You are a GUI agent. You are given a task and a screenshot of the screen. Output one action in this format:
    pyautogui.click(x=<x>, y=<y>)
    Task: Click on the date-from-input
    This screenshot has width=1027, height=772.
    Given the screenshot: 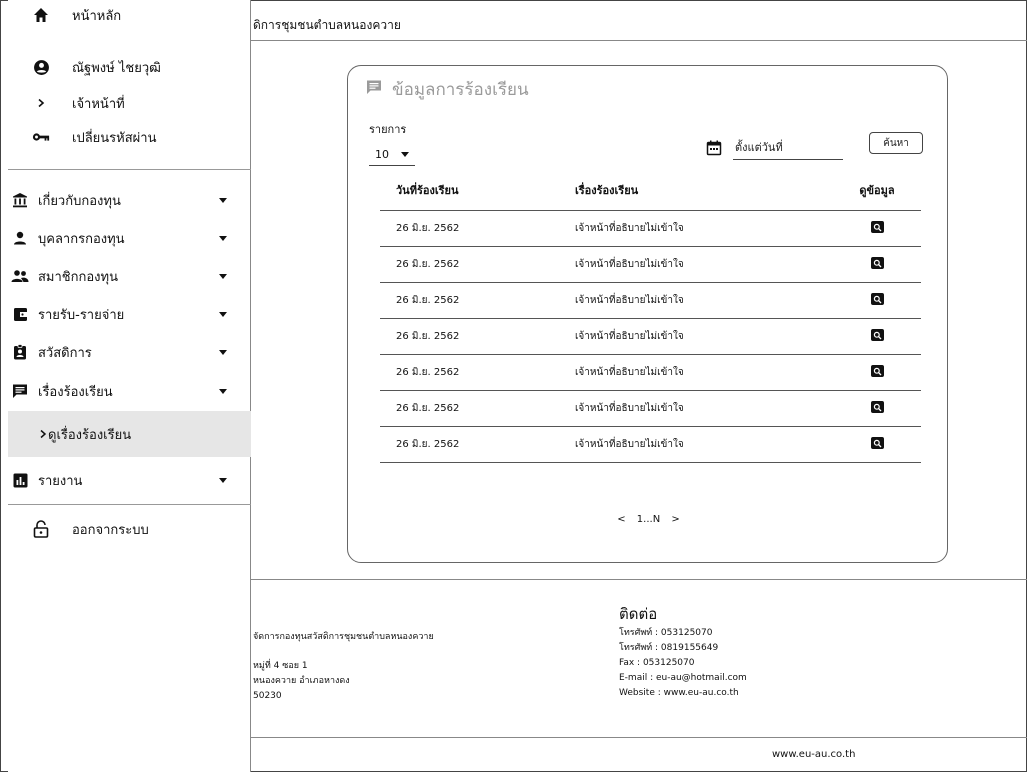 What is the action you would take?
    pyautogui.click(x=788, y=148)
    